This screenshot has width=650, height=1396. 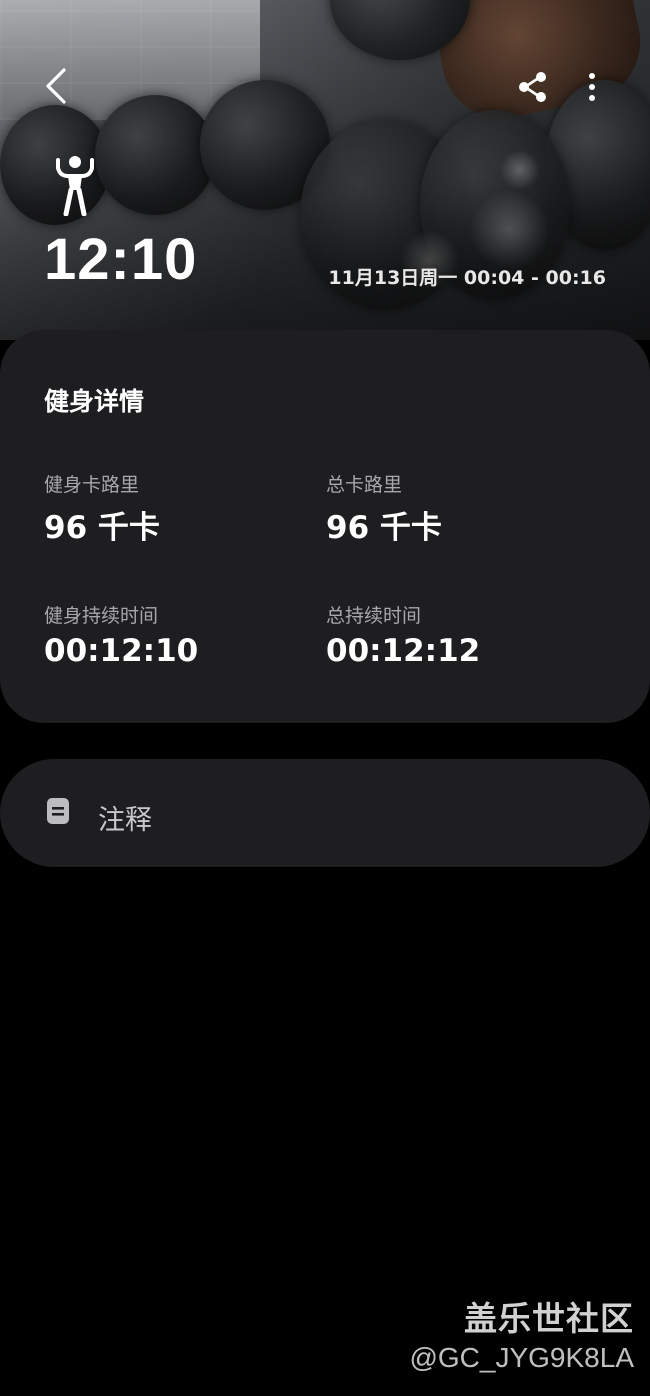 I want to click on share-icon, so click(x=532, y=87).